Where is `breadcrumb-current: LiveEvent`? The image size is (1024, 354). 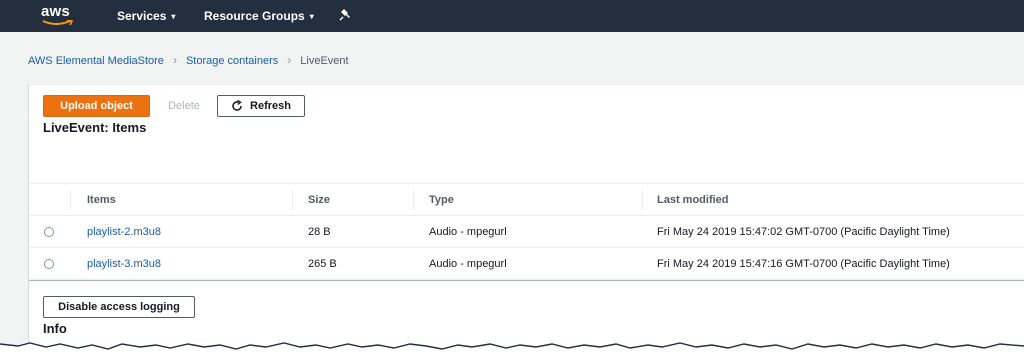
breadcrumb-current: LiveEvent is located at coordinates (324, 61).